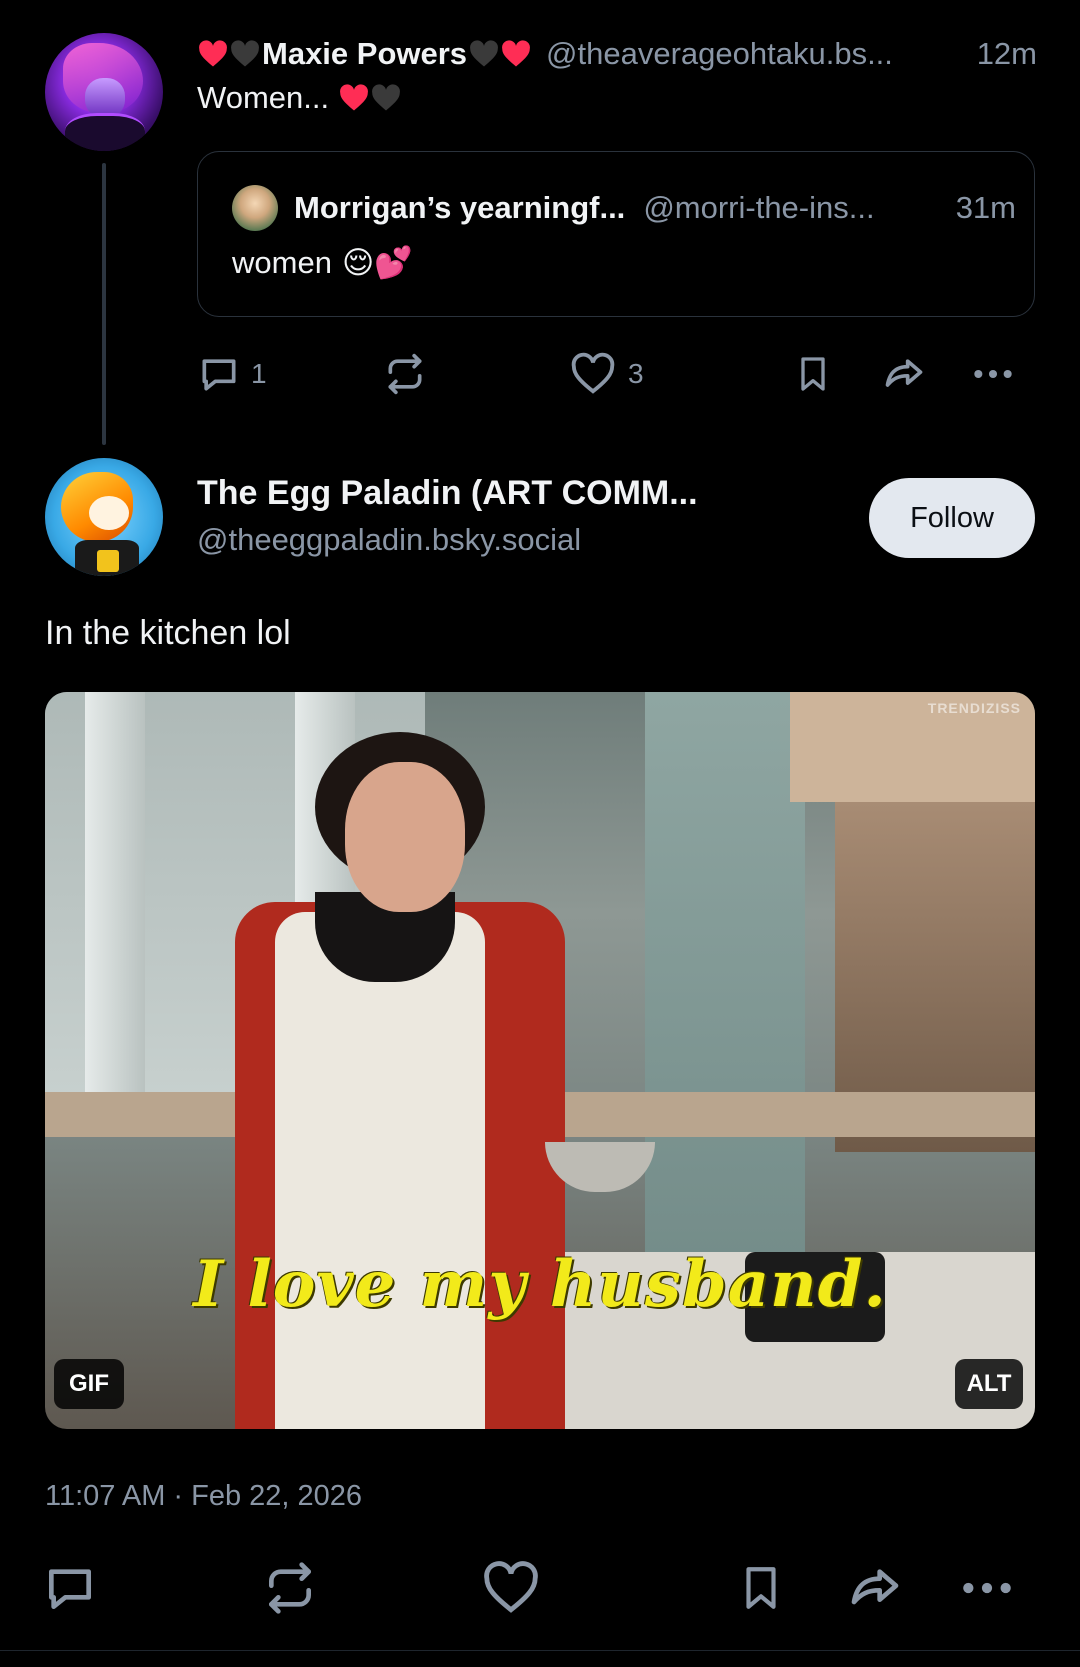 The width and height of the screenshot is (1080, 1667). I want to click on parent-post-header: Maxie Powers @theaverageohtaku.bs... 12m, so click(617, 54).